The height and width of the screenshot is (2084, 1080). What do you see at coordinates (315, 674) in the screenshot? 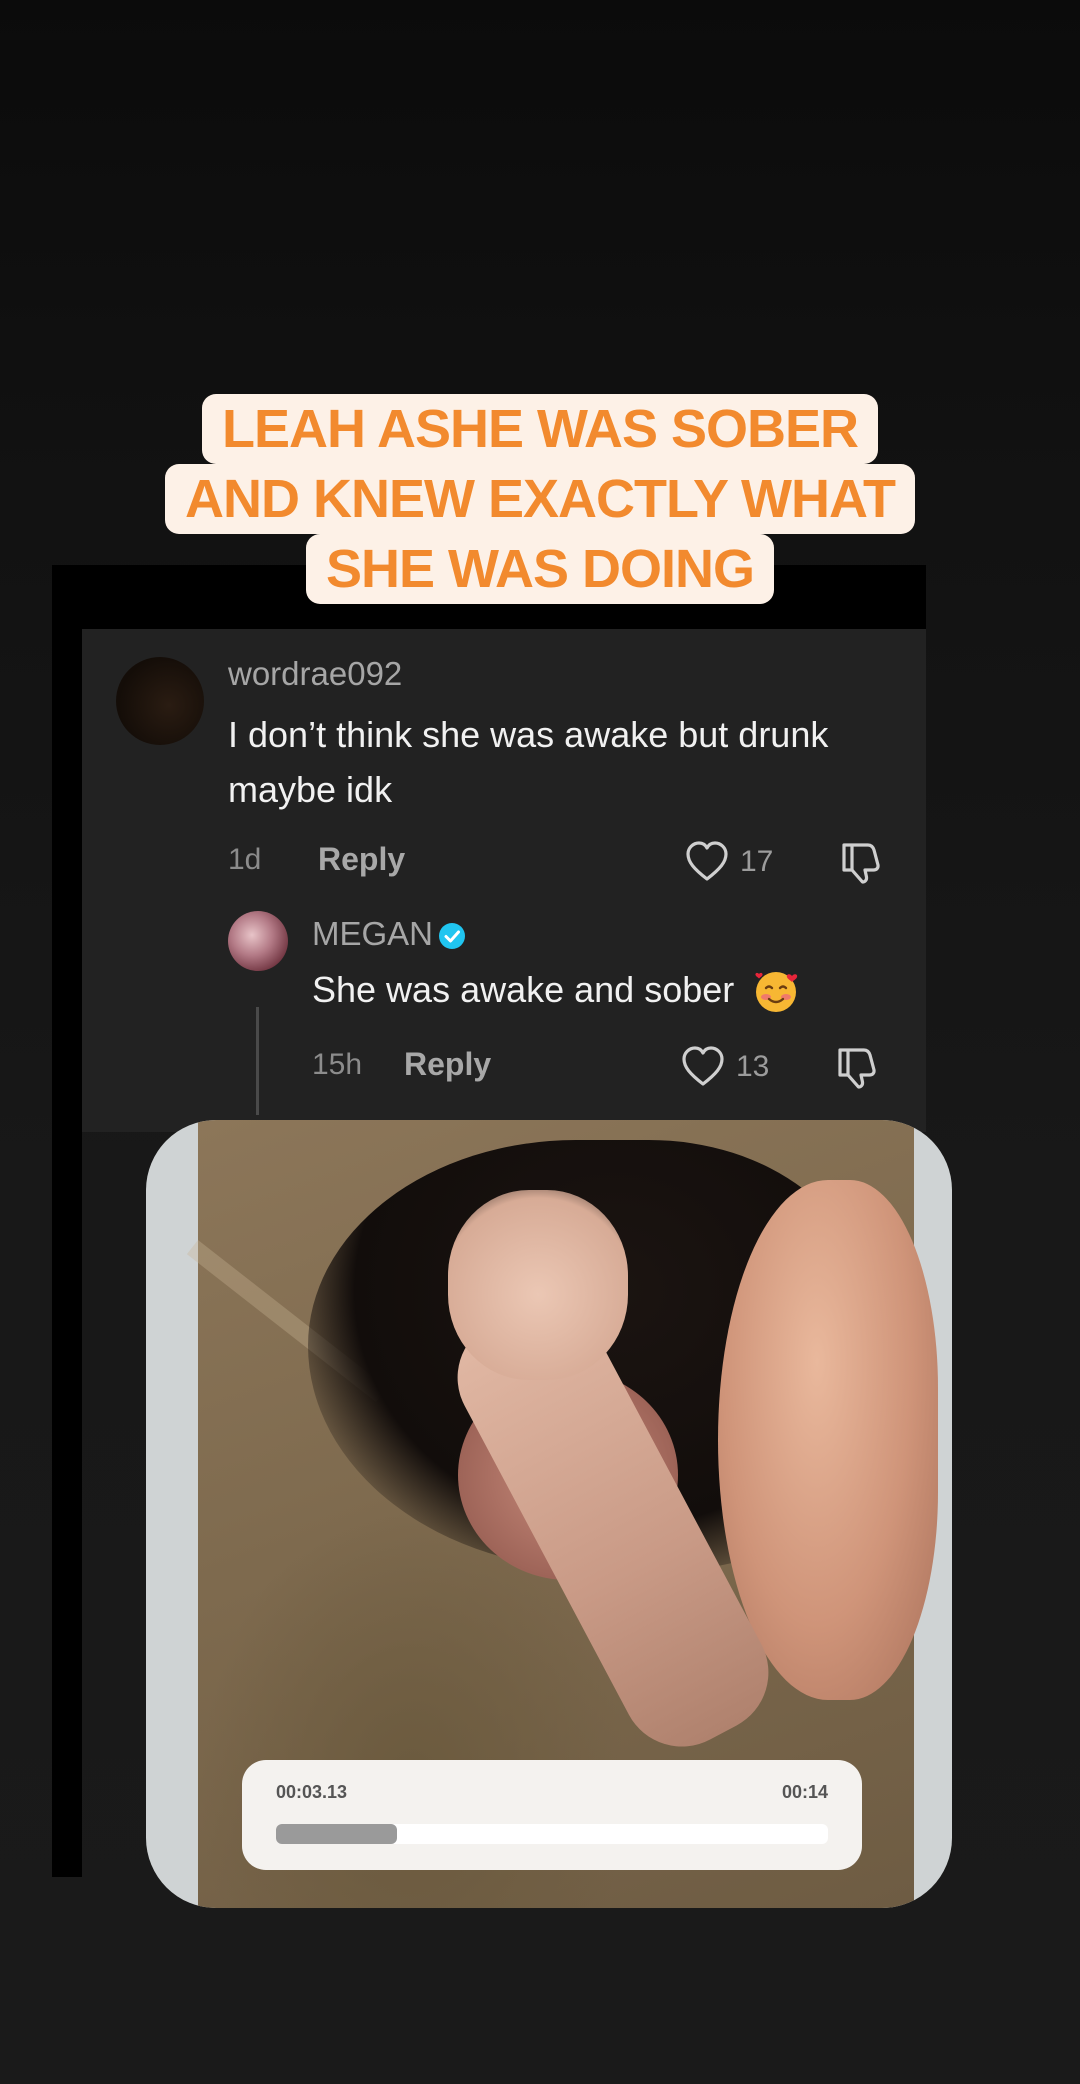
I see `comment-username: wordrae092` at bounding box center [315, 674].